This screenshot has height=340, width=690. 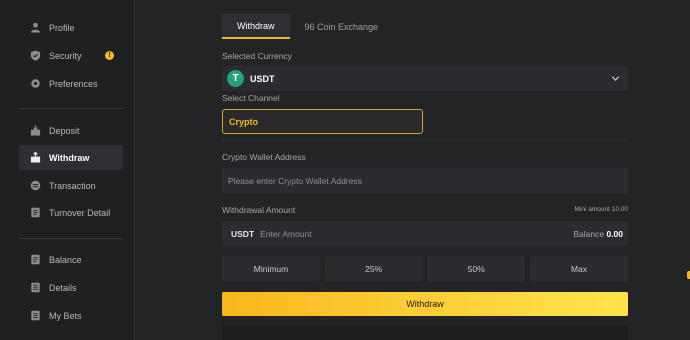 I want to click on sidebar-item-label: Deposit, so click(x=64, y=130).